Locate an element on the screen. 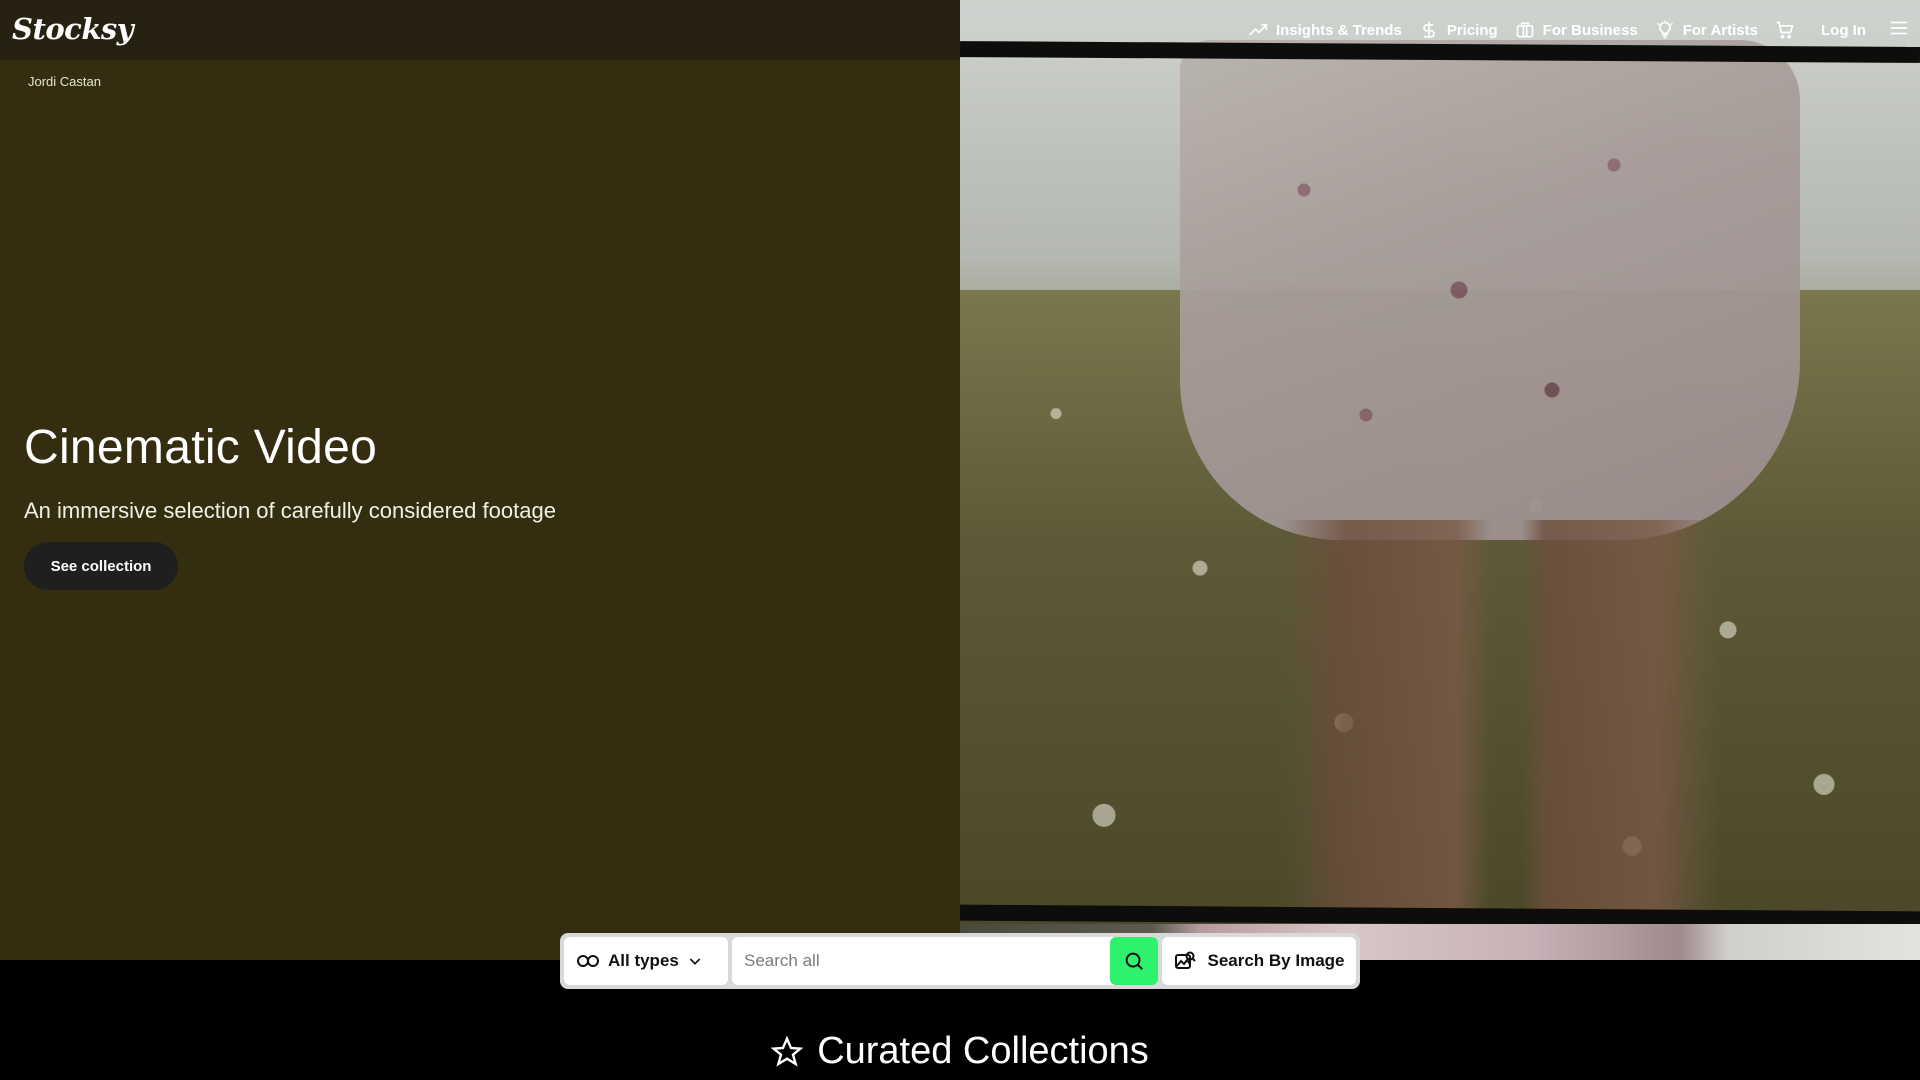 This screenshot has height=1080, width=1920. hamburger-menu-icon is located at coordinates (1899, 27).